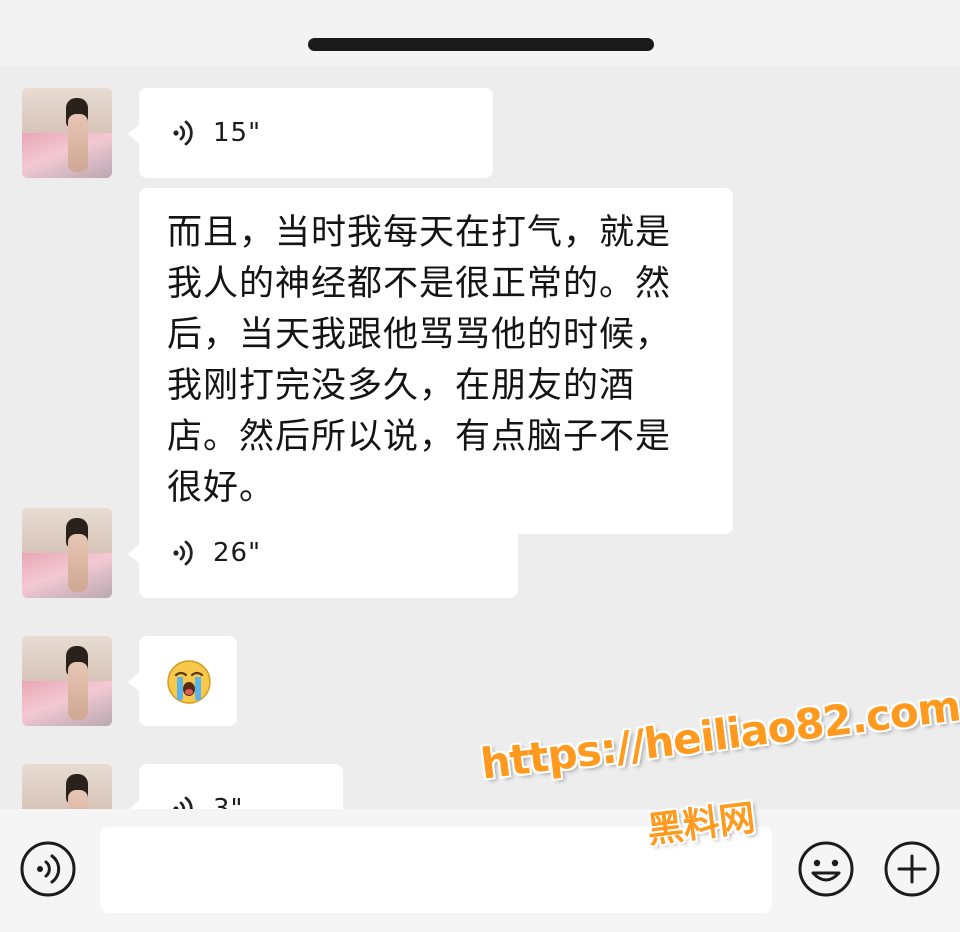 The width and height of the screenshot is (960, 932). What do you see at coordinates (323, 553) in the screenshot?
I see `voice-message-bubble: 26"` at bounding box center [323, 553].